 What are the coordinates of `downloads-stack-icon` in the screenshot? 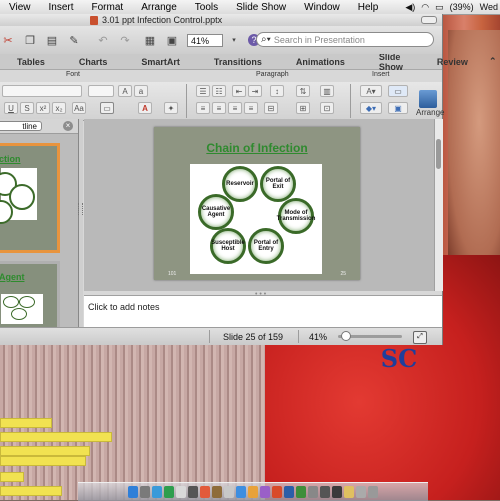 It's located at (361, 492).